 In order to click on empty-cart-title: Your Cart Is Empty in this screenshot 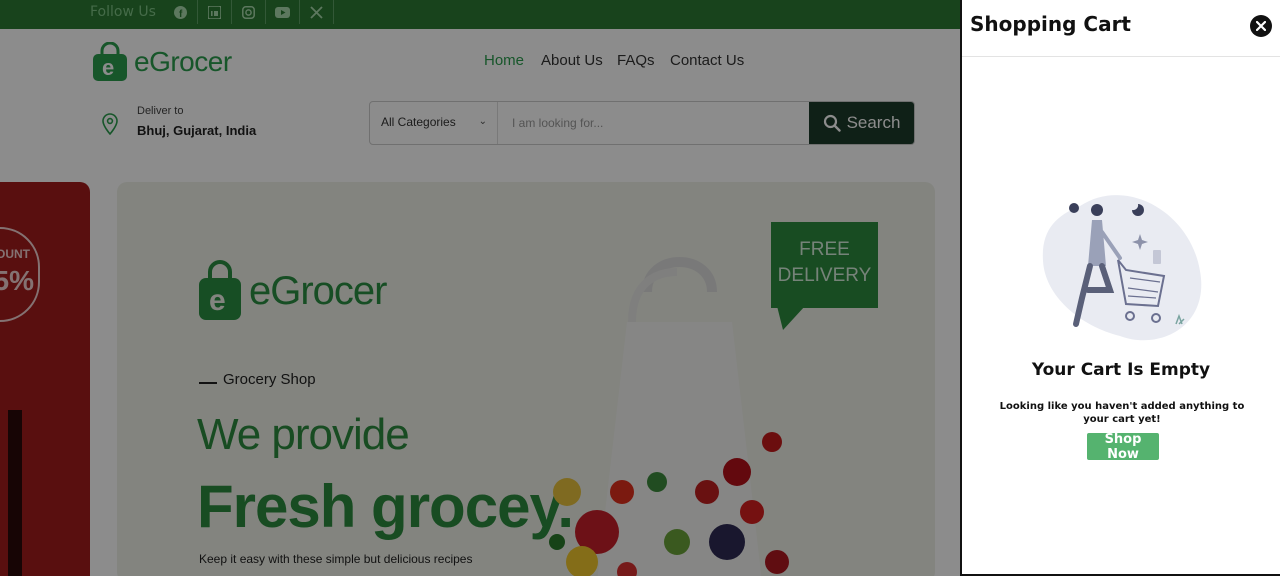, I will do `click(1121, 370)`.